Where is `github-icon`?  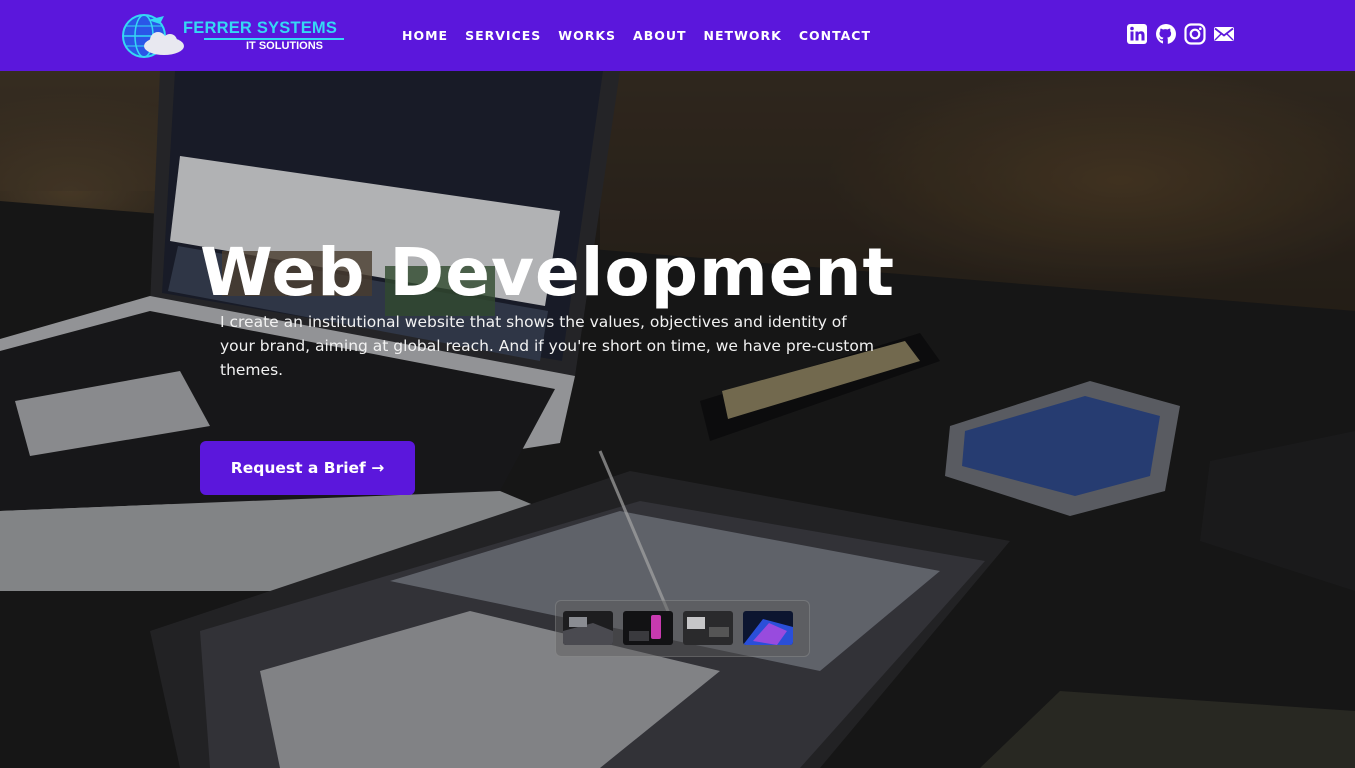
github-icon is located at coordinates (1166, 34).